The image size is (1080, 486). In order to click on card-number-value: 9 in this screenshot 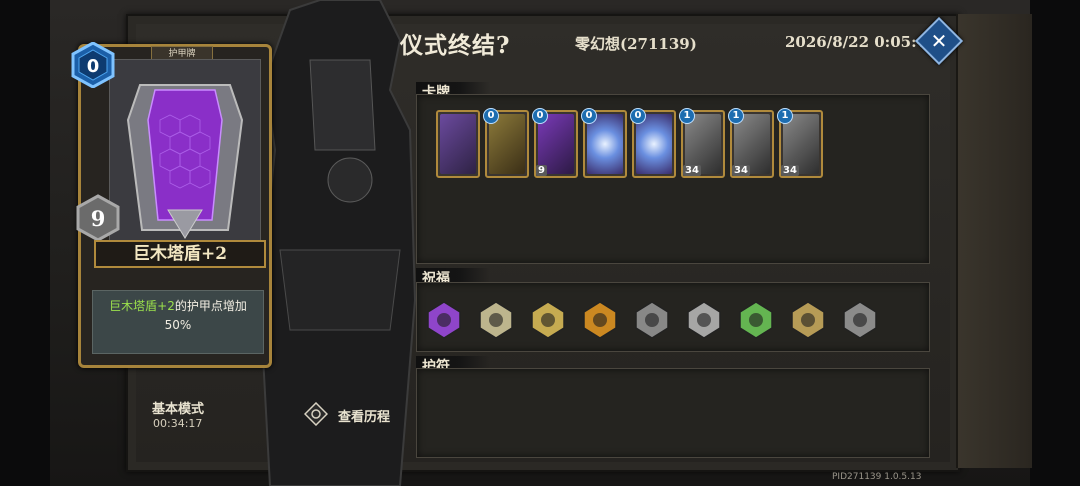, I will do `click(98, 218)`.